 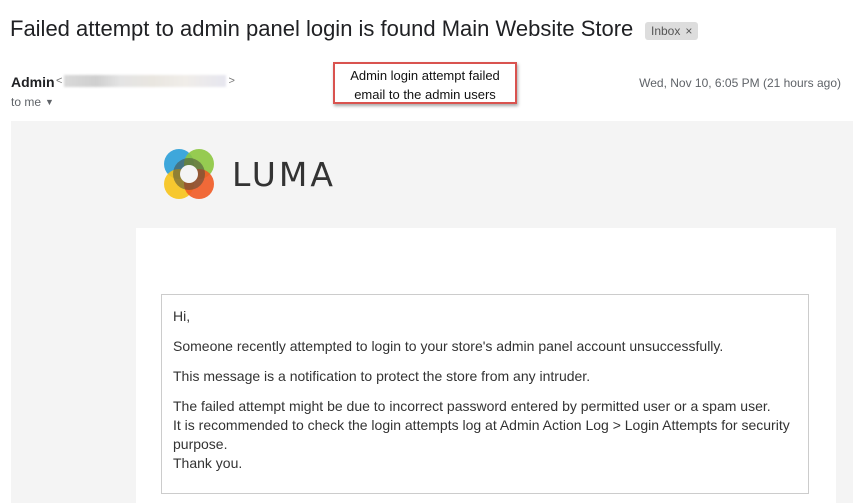 I want to click on inbox-label-badge: Inbox ×, so click(x=672, y=31).